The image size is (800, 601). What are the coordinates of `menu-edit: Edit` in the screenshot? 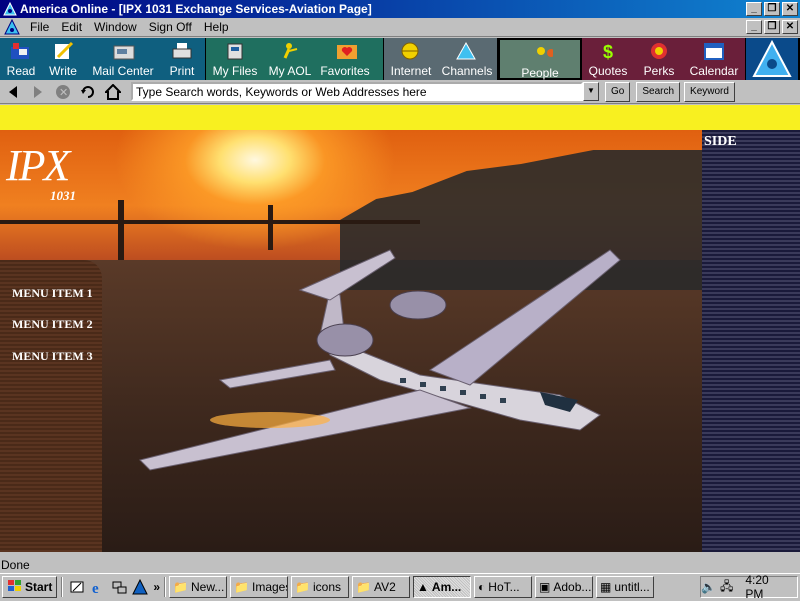 It's located at (71, 27).